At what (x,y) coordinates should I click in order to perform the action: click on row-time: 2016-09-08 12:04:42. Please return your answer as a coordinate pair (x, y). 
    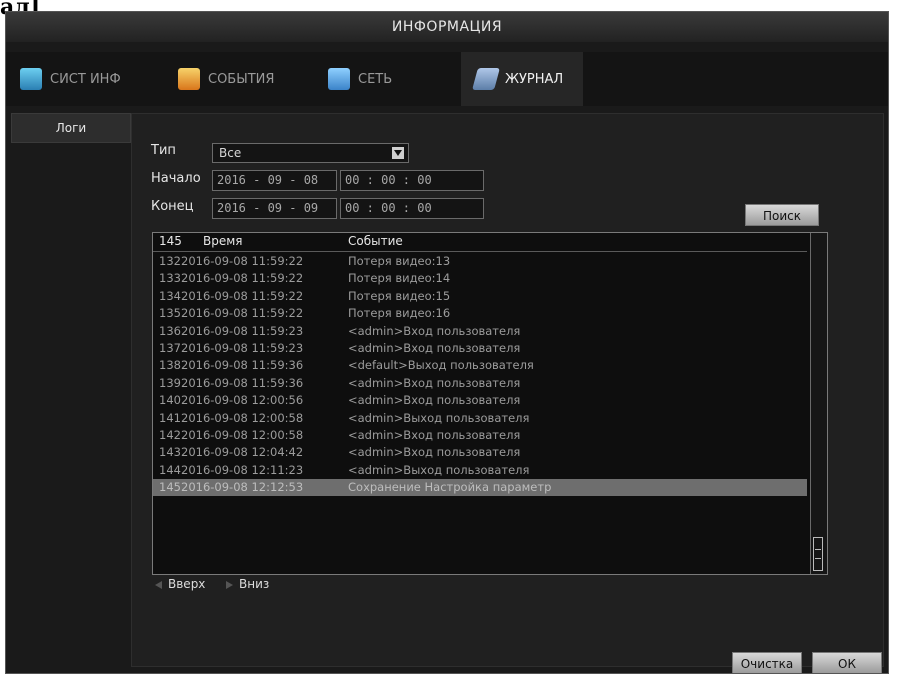
    Looking at the image, I should click on (242, 452).